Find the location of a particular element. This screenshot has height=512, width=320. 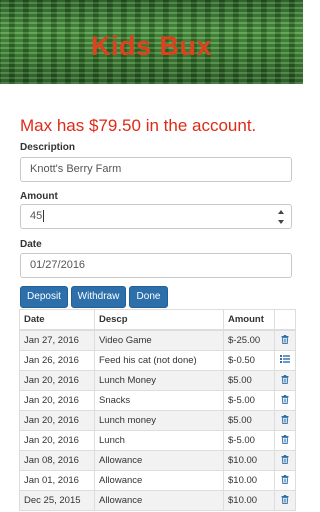

date-label: Date is located at coordinates (31, 244).